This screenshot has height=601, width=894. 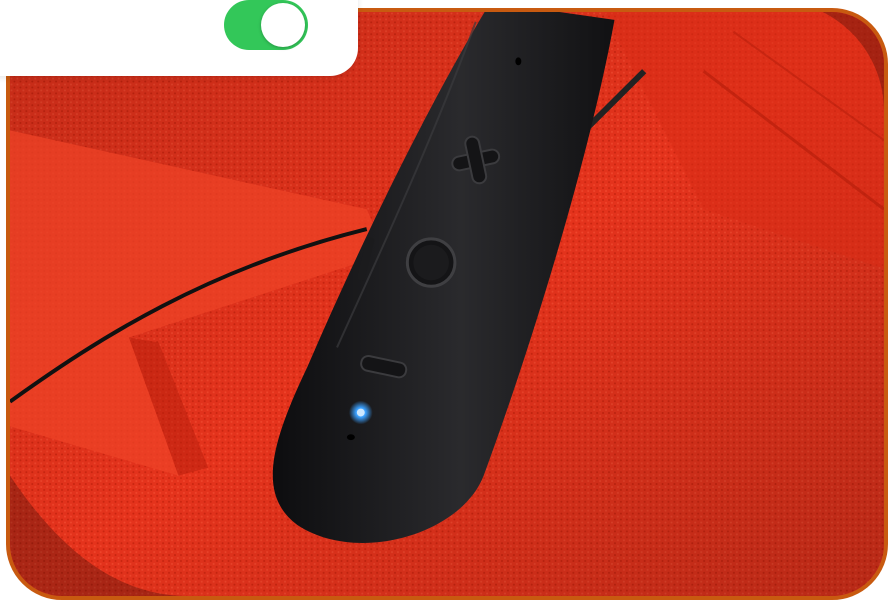 What do you see at coordinates (283, 25) in the screenshot?
I see `toggle-knob` at bounding box center [283, 25].